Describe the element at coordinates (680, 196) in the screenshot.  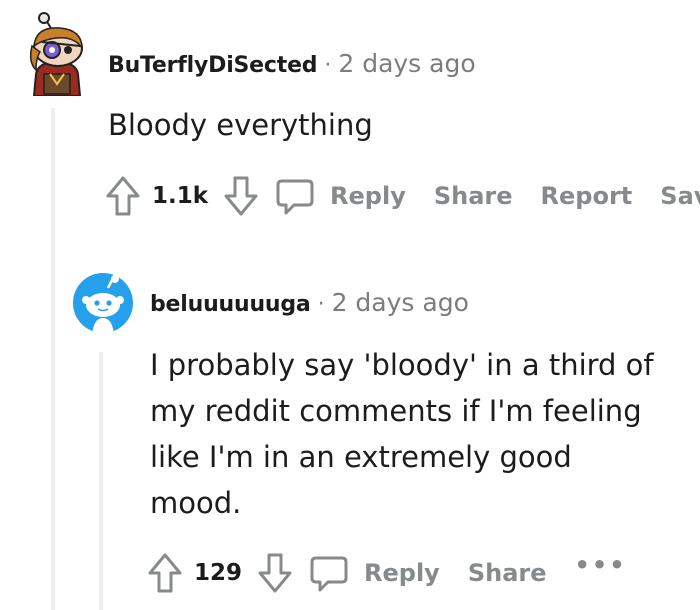
I see `save-button: Save` at that location.